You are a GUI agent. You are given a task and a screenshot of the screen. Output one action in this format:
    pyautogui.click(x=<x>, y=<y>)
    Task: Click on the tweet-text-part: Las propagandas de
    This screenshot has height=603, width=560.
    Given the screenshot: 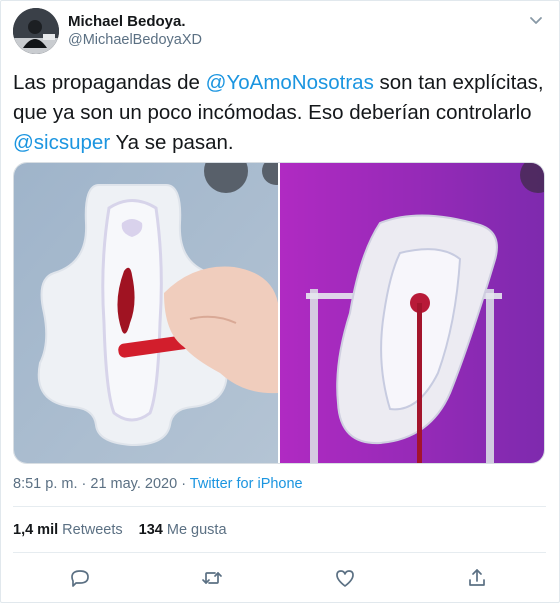 What is the action you would take?
    pyautogui.click(x=109, y=82)
    